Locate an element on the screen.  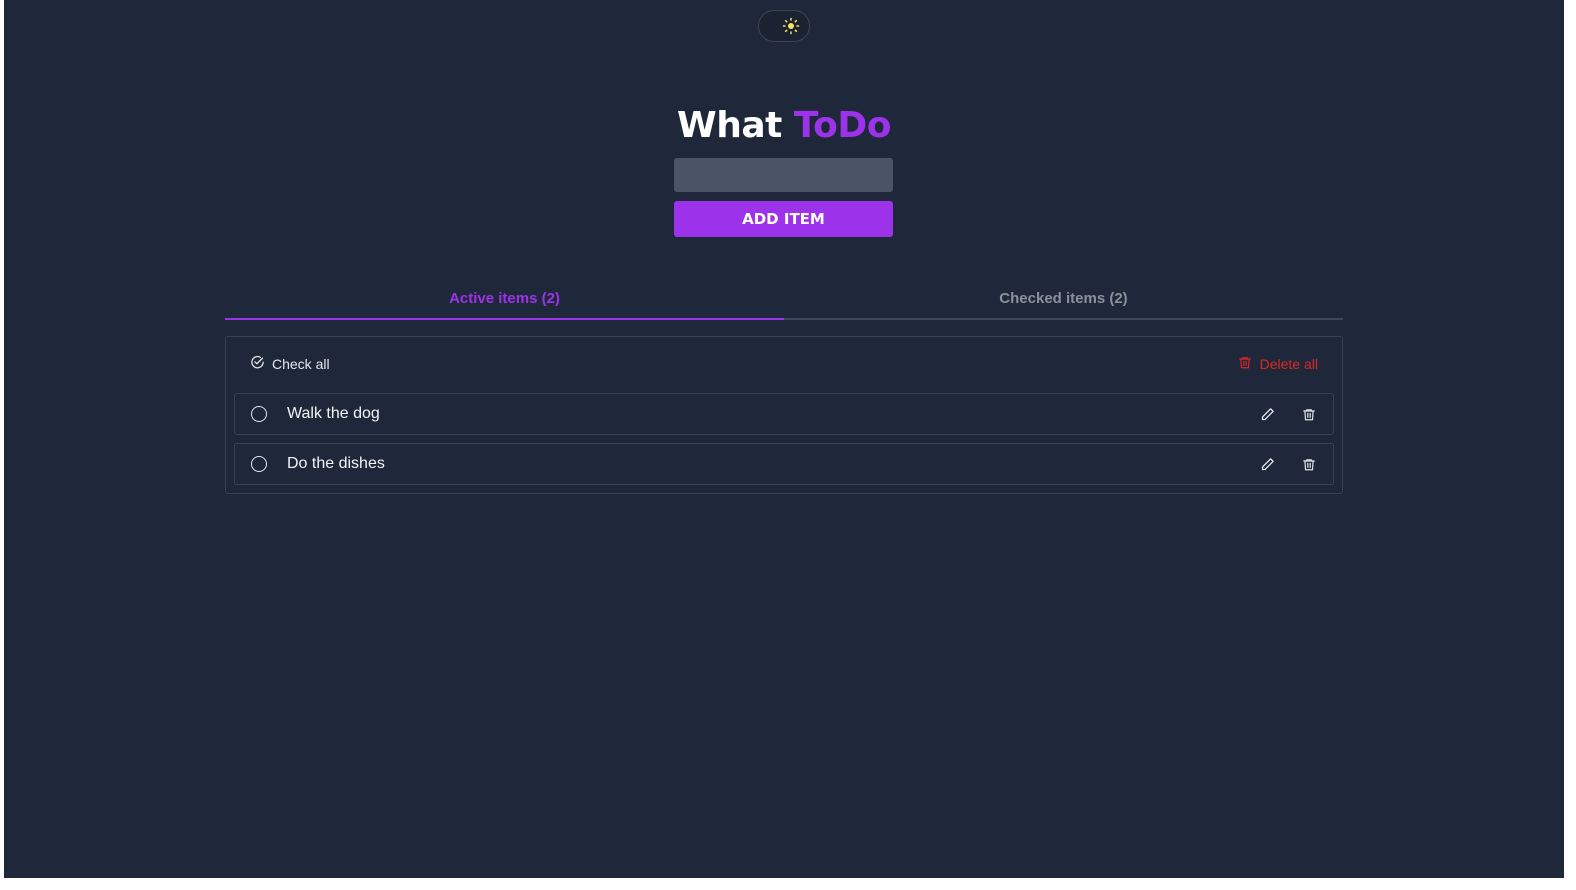
add-item-button: ADD ITEM is located at coordinates (783, 219).